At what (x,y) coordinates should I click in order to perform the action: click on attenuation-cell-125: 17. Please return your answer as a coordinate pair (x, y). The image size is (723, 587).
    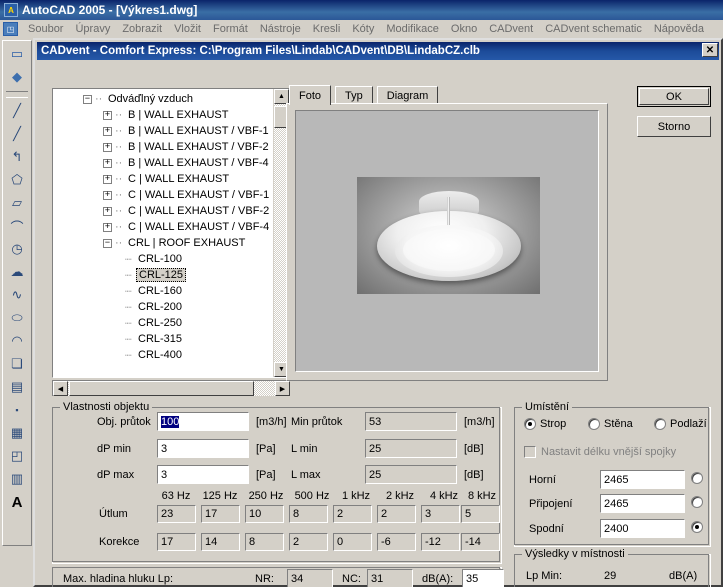
    Looking at the image, I should click on (220, 514).